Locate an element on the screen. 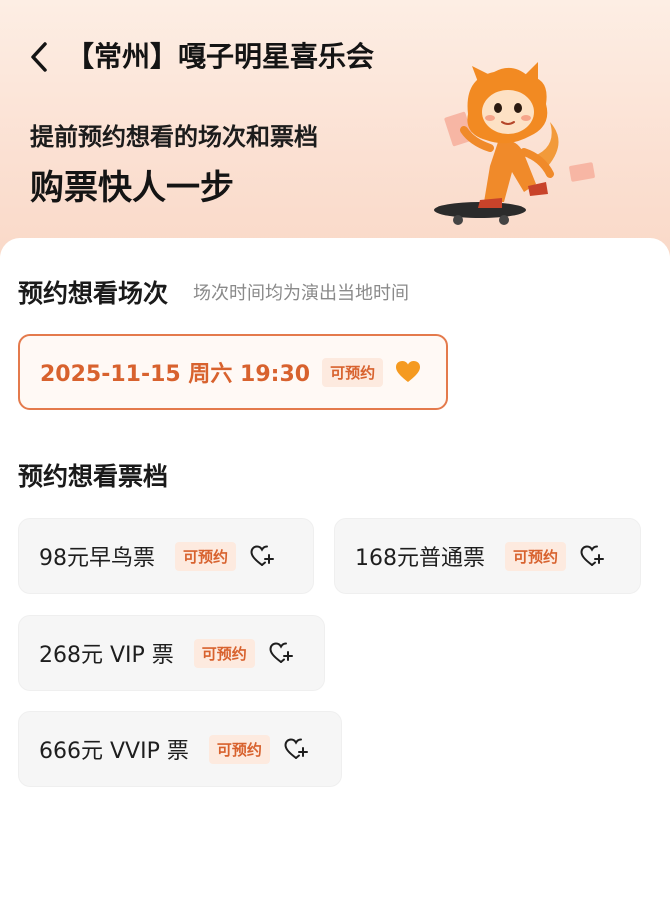 This screenshot has width=670, height=924. fox-mascot-illustration is located at coordinates (514, 143).